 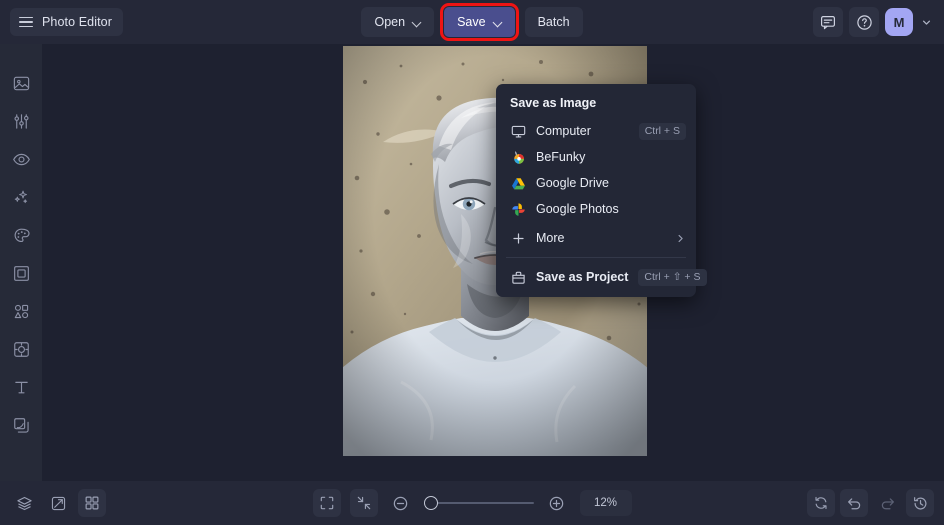 I want to click on app-menu-button: Photo Editor, so click(x=66, y=22).